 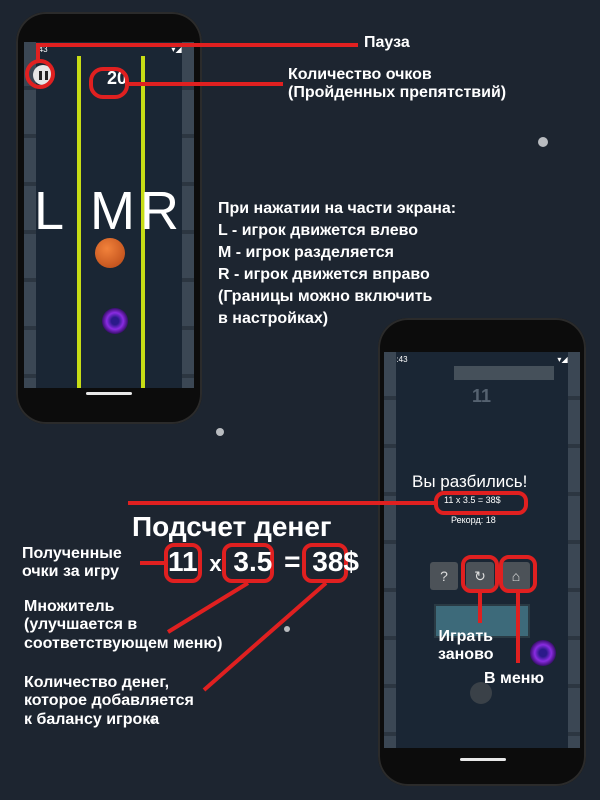 I want to click on restart-connector, so click(x=480, y=608).